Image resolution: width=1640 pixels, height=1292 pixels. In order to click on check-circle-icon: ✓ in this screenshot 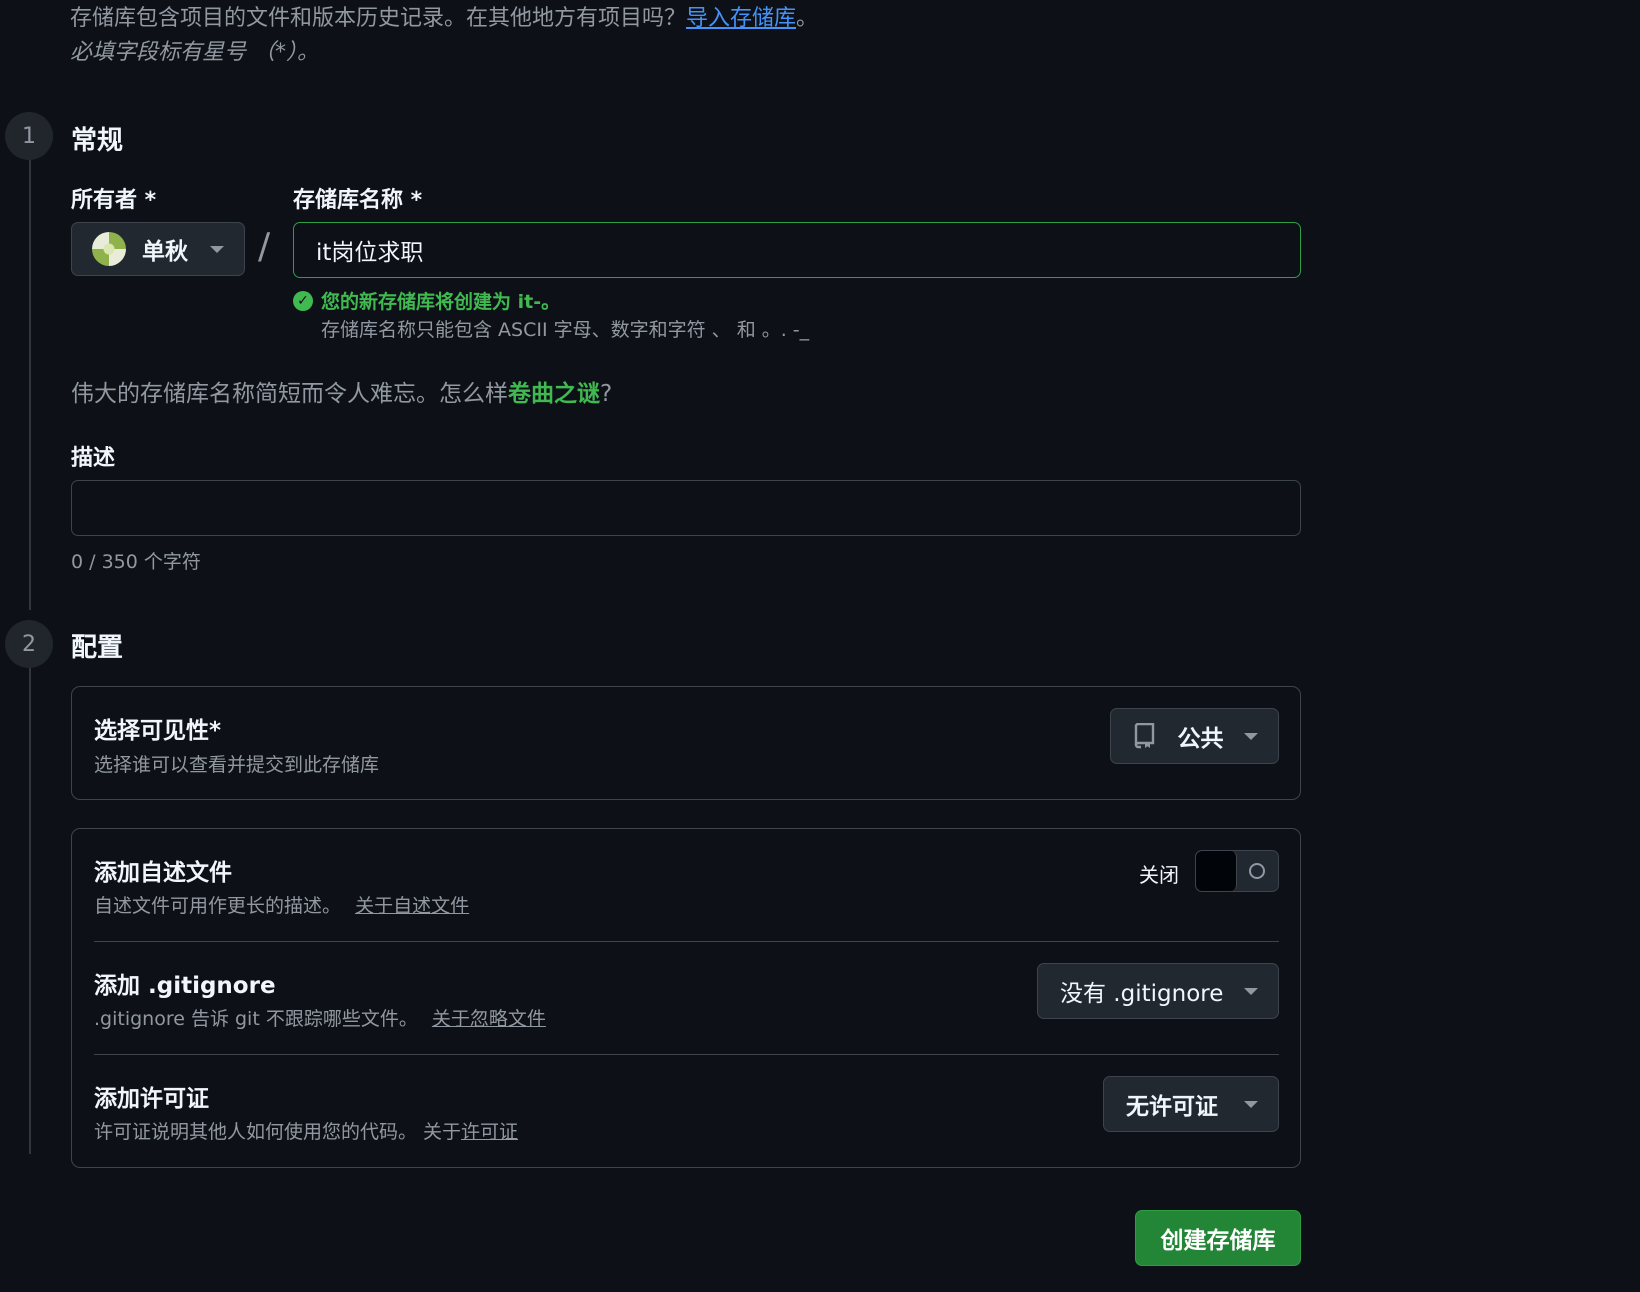, I will do `click(303, 300)`.